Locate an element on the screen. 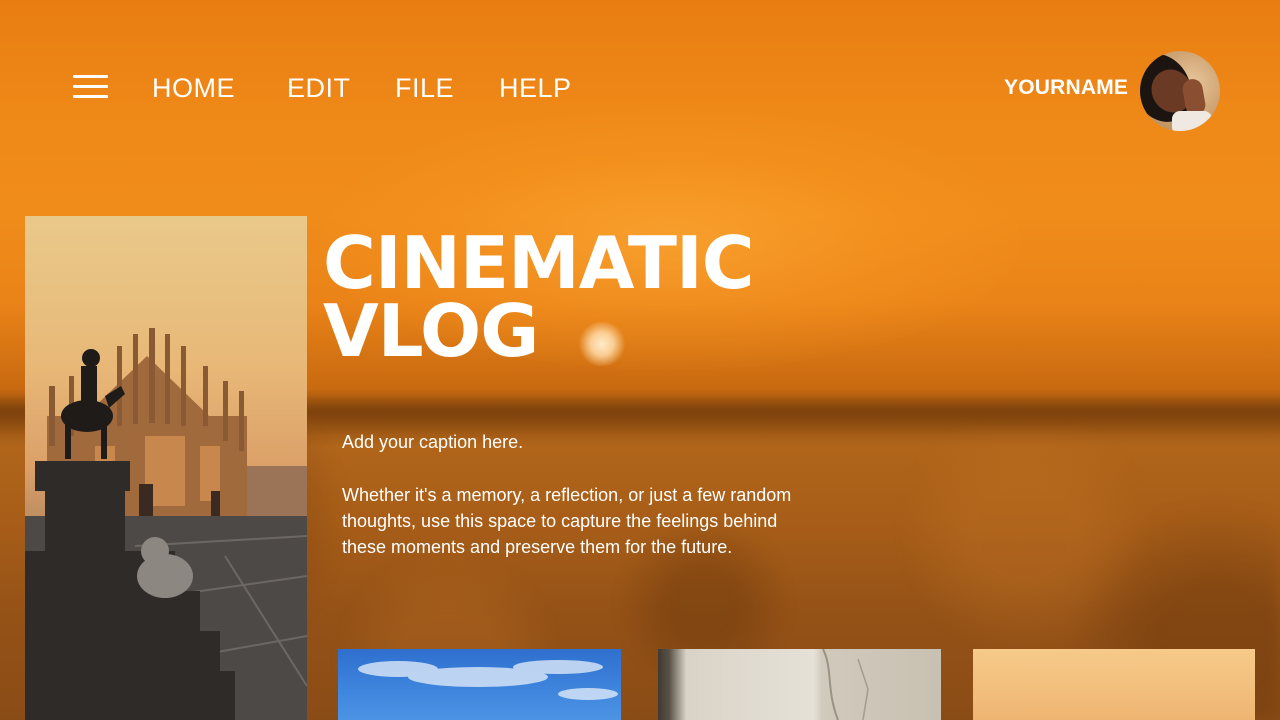  user-avatar is located at coordinates (1180, 91).